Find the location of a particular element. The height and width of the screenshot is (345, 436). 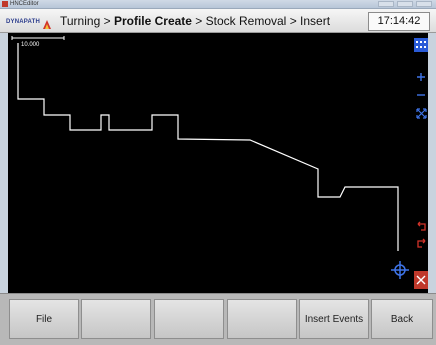

scale-label: 10.000 is located at coordinates (30, 45).